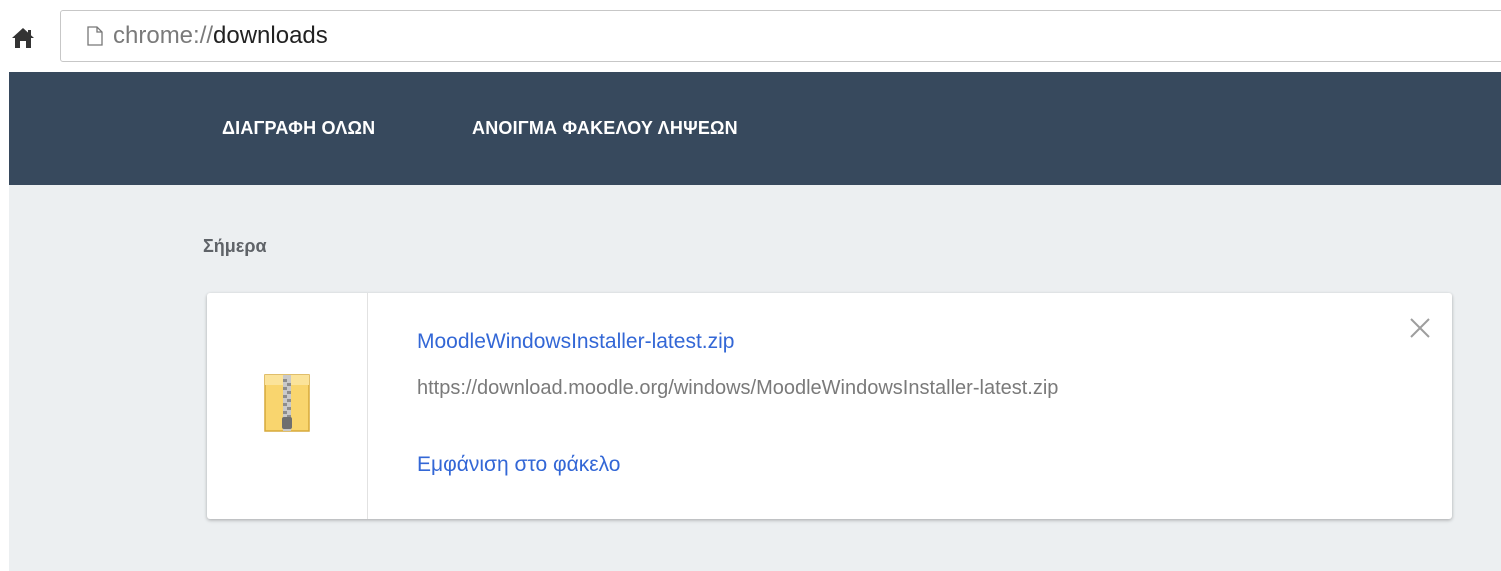  I want to click on close-icon, so click(1420, 328).